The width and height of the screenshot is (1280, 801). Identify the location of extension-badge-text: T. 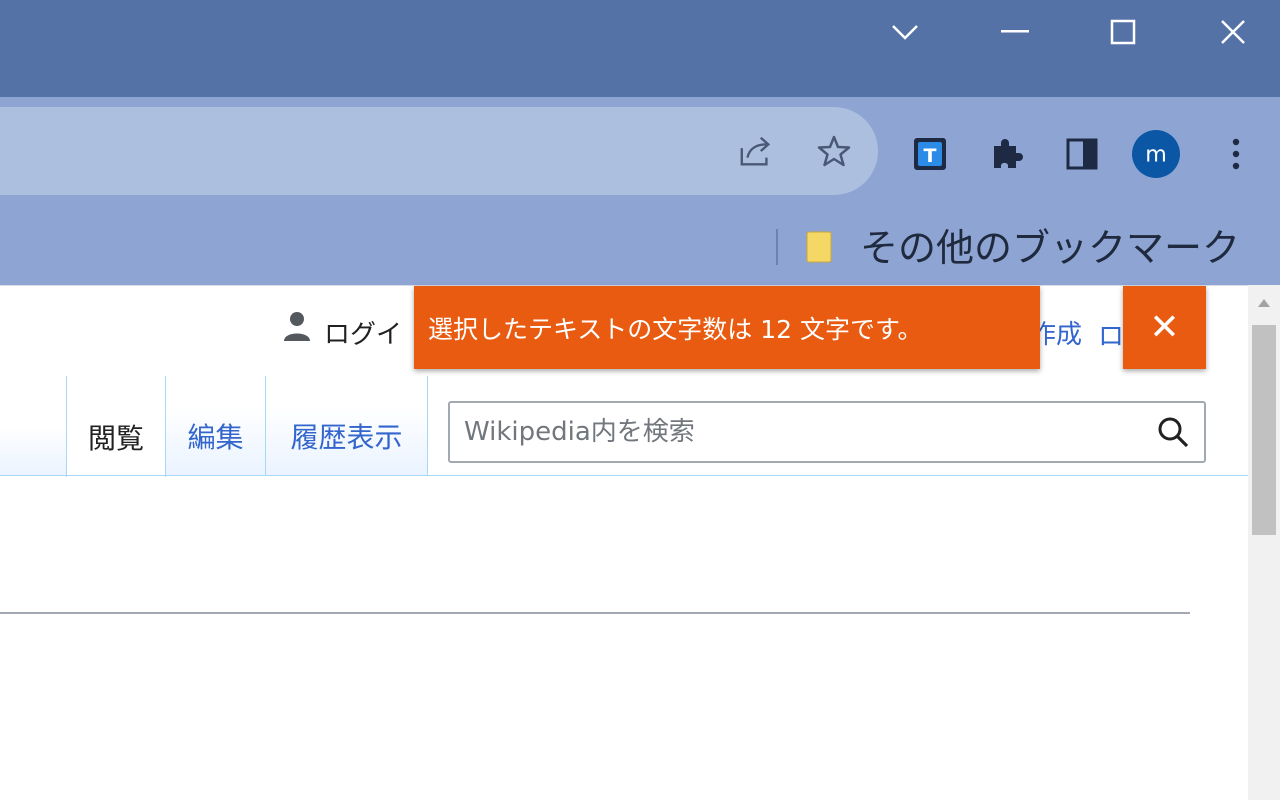
(930, 156).